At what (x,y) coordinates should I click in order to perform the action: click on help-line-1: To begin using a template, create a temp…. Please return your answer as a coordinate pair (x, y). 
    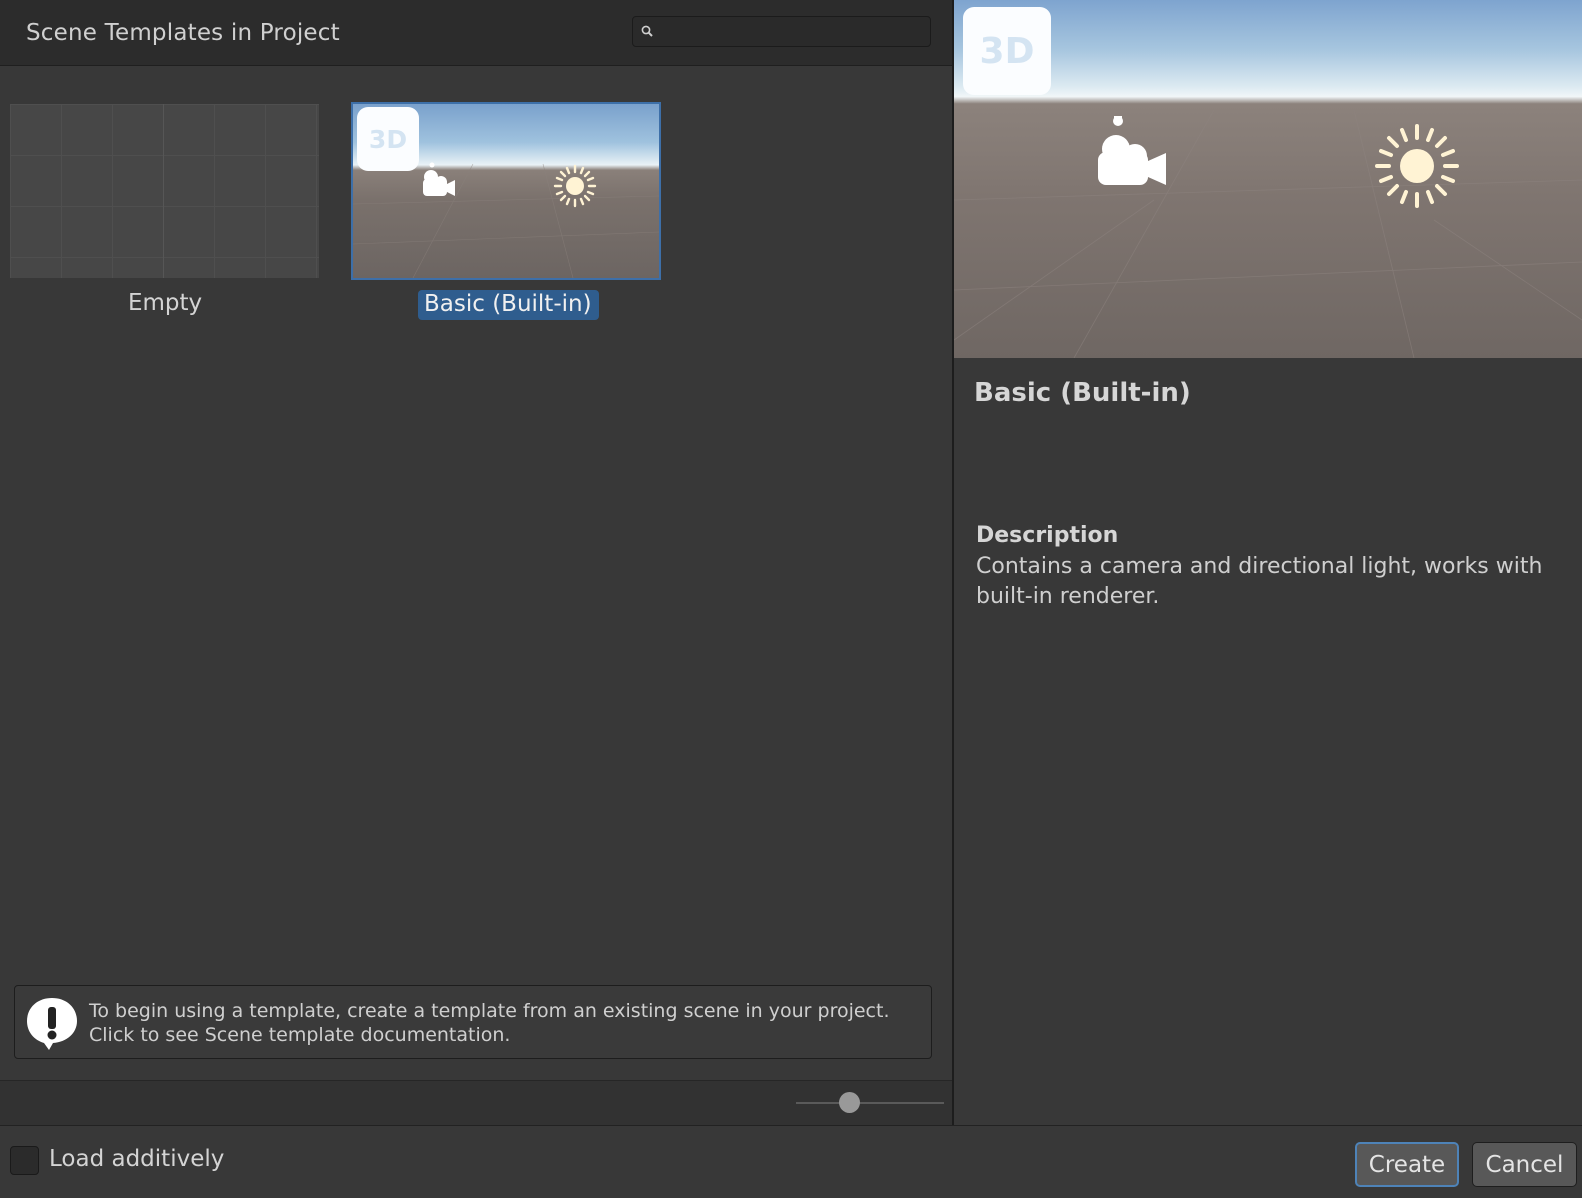
    Looking at the image, I should click on (489, 1011).